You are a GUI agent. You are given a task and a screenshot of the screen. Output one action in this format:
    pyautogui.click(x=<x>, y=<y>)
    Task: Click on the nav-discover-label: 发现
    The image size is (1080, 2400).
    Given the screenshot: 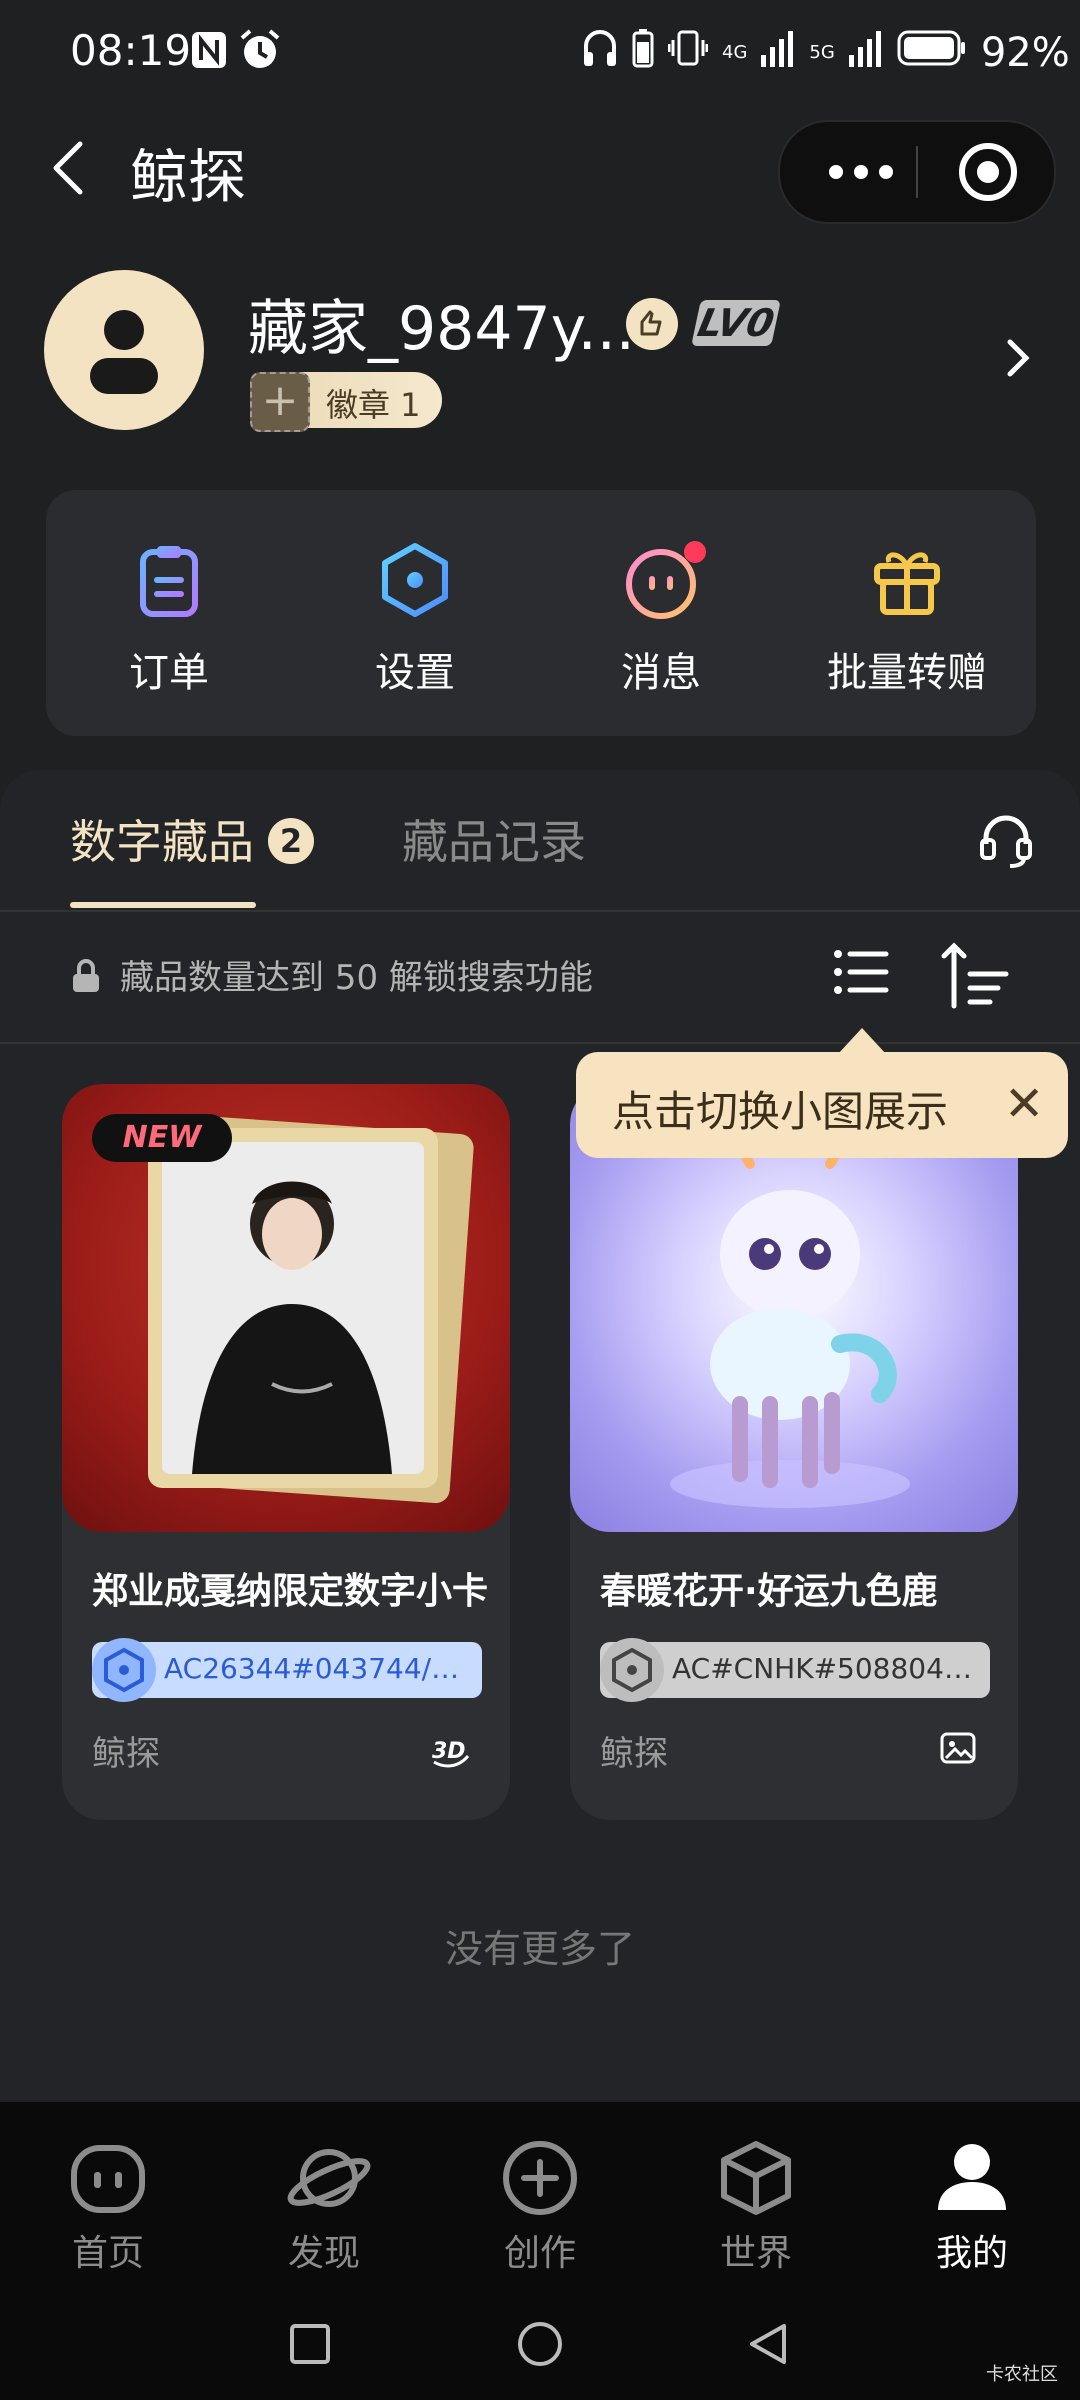 What is the action you would take?
    pyautogui.click(x=323, y=2253)
    